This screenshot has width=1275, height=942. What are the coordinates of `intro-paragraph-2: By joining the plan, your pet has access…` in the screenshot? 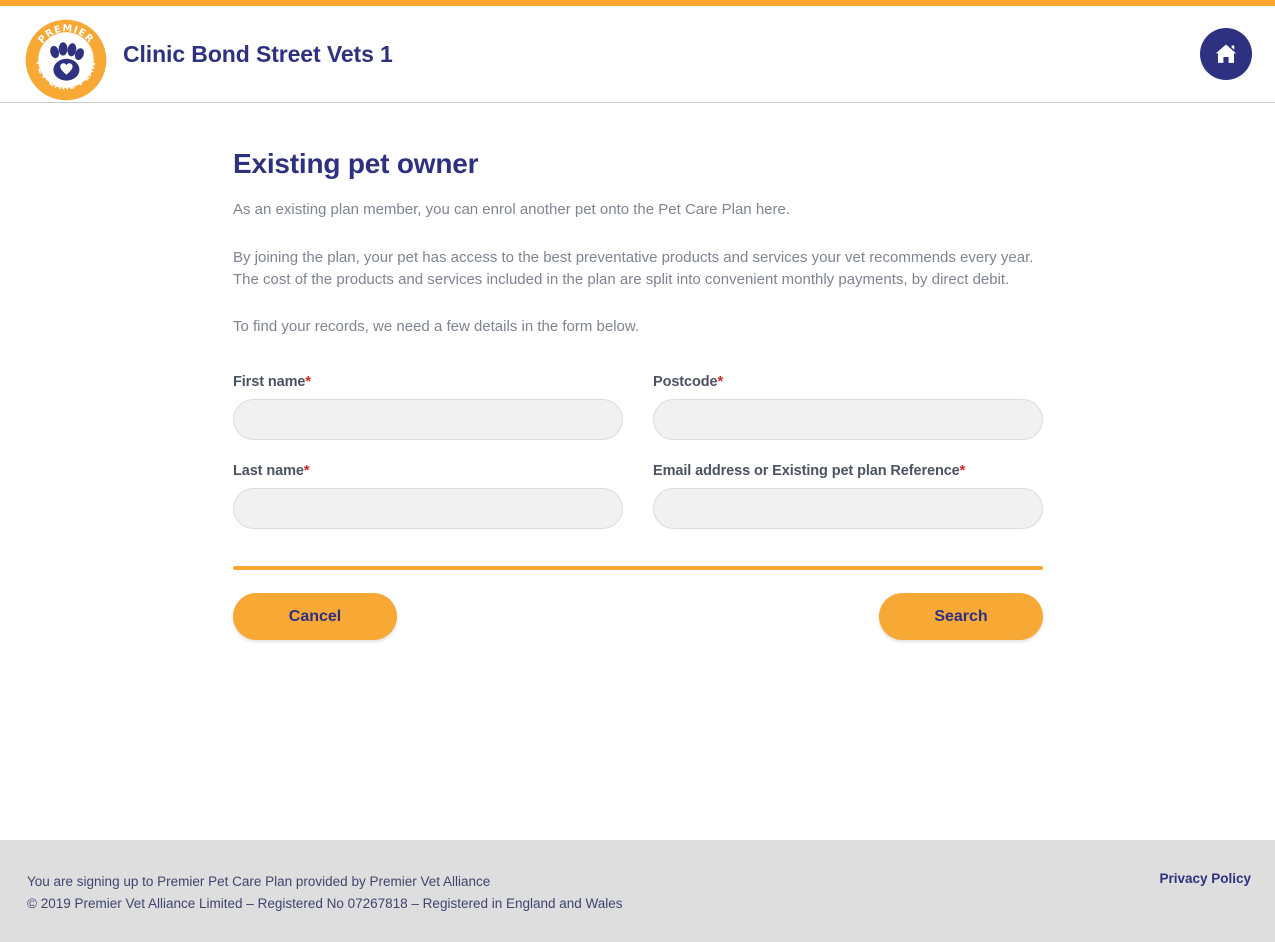 It's located at (633, 268).